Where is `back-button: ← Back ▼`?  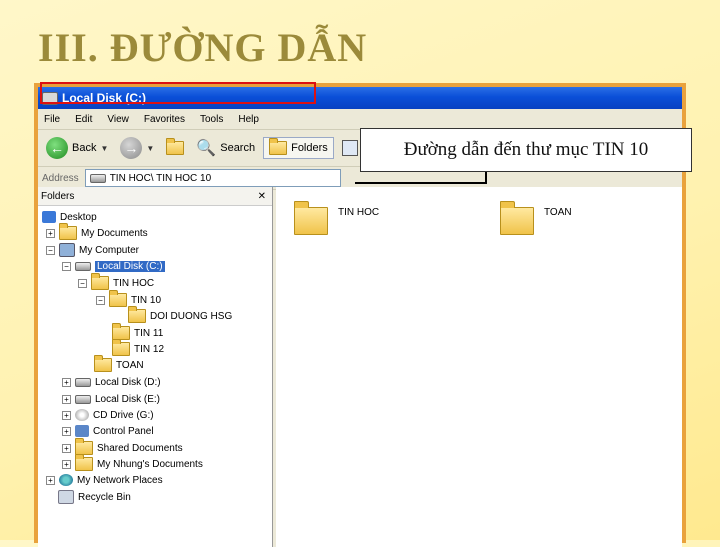
back-button: ← Back ▼ is located at coordinates (77, 148).